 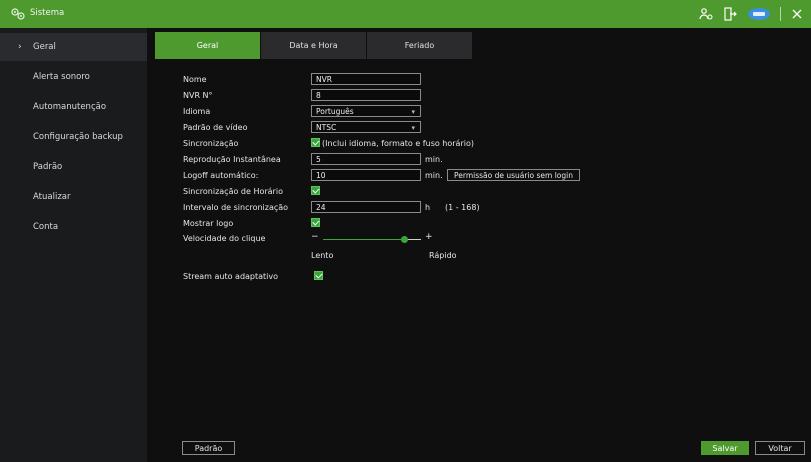 What do you see at coordinates (398, 143) in the screenshot?
I see `sincronizacao-note: (Inclui idioma, formato e fuso horário)` at bounding box center [398, 143].